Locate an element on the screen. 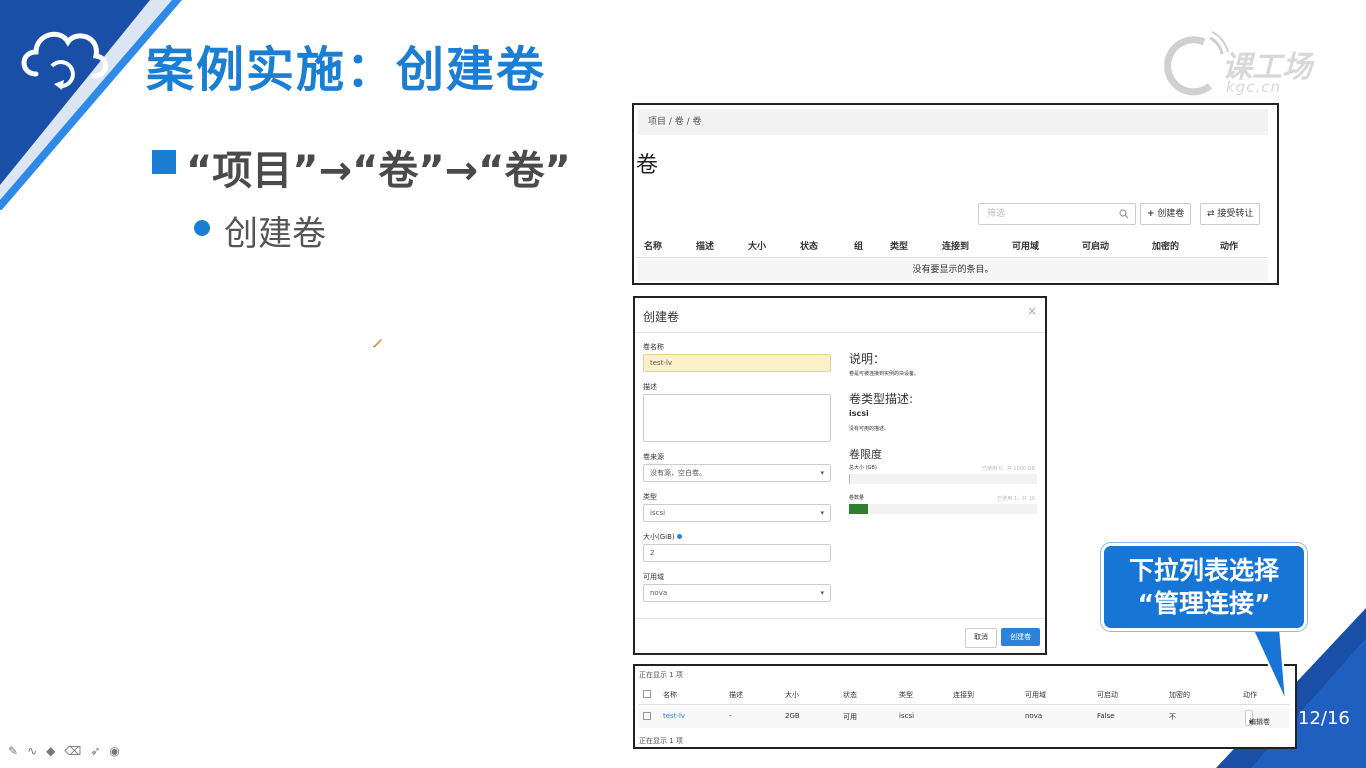 The image size is (1366, 768). source-label: 卷来源 is located at coordinates (653, 457).